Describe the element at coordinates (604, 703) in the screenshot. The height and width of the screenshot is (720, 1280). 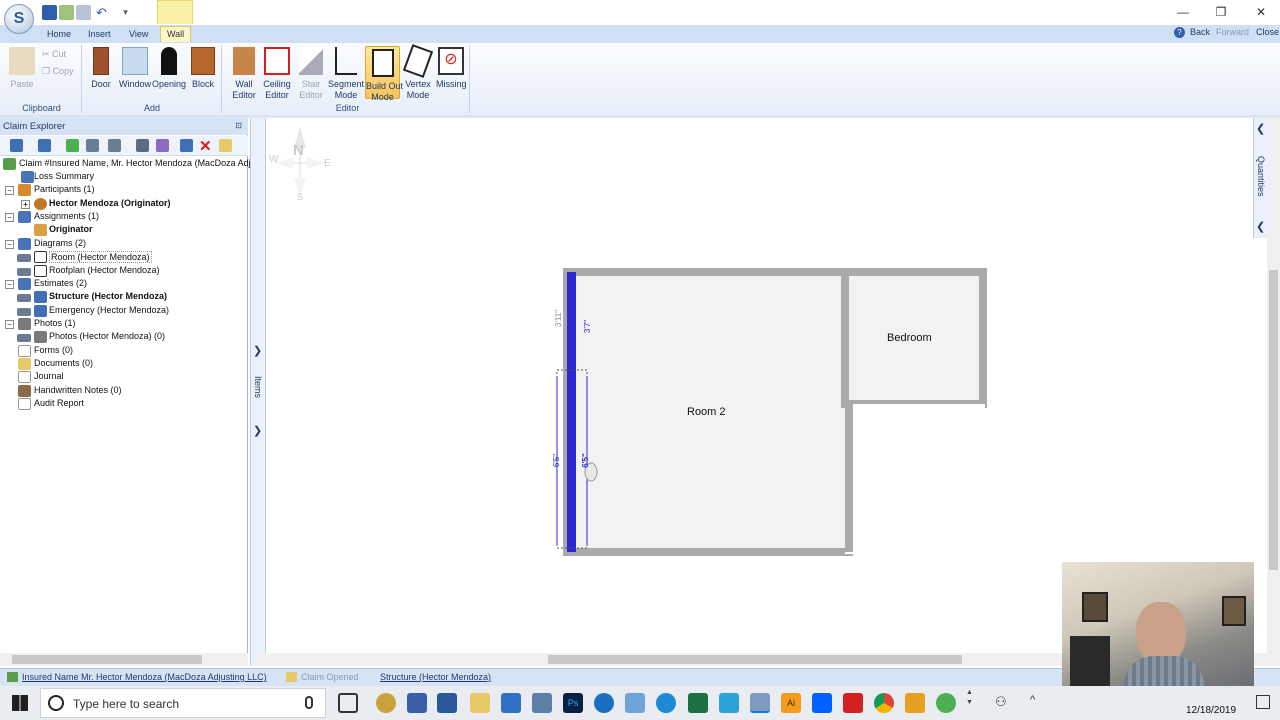
I see `edge-icon` at that location.